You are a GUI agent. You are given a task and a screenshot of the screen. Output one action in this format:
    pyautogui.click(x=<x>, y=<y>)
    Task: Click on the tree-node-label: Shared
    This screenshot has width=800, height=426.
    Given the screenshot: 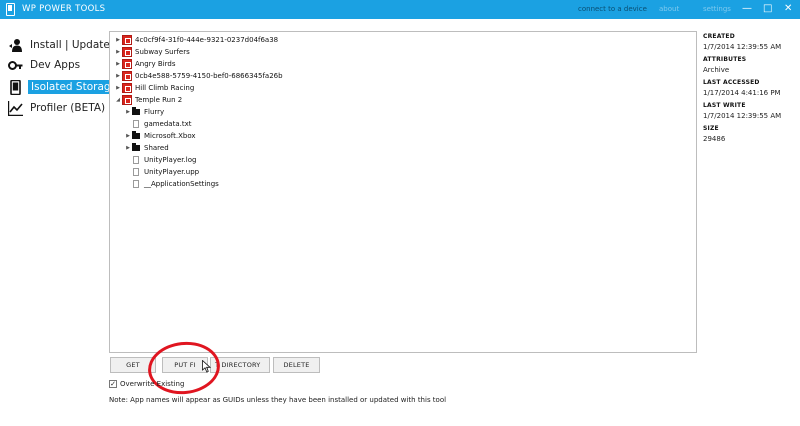 What is the action you would take?
    pyautogui.click(x=156, y=148)
    